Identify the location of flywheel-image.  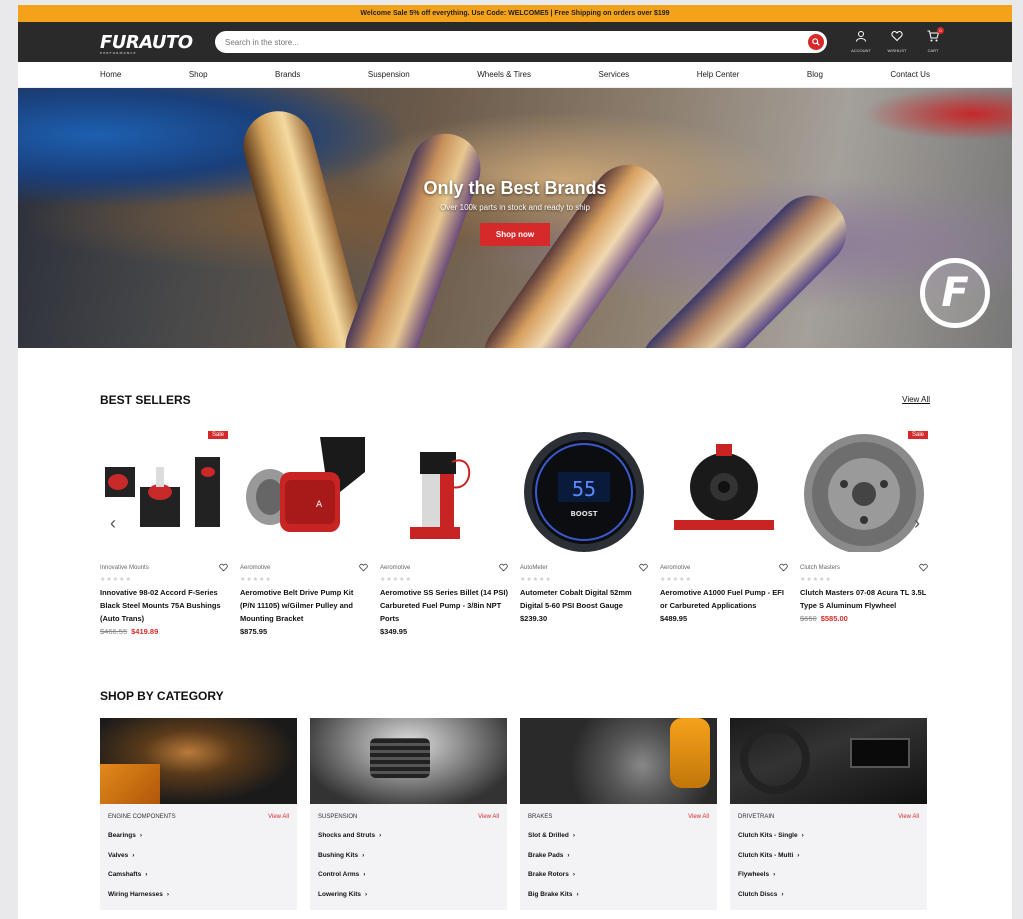
(864, 493).